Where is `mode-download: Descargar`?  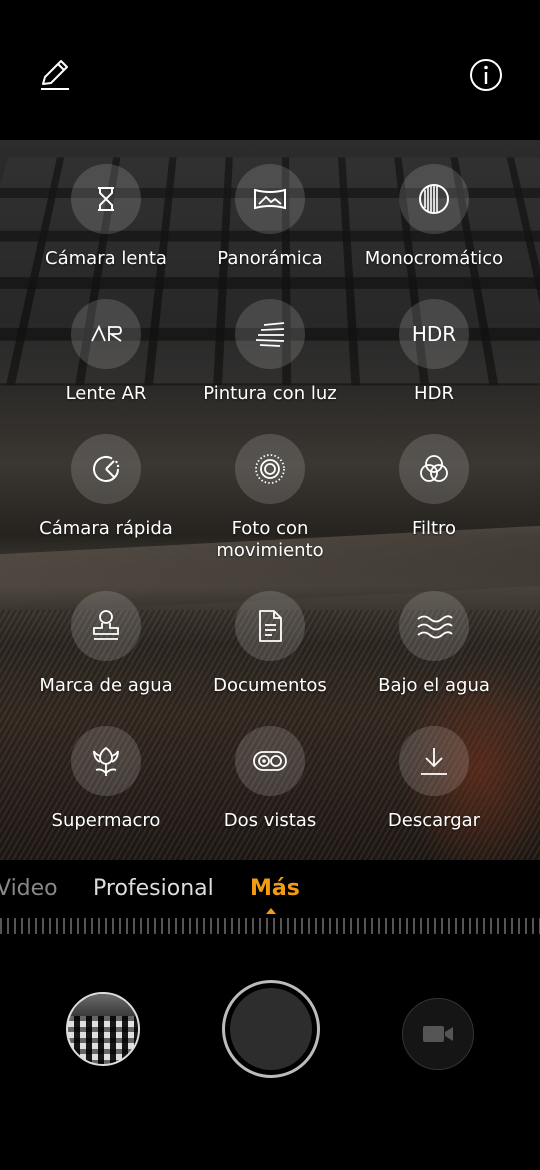 mode-download: Descargar is located at coordinates (434, 779).